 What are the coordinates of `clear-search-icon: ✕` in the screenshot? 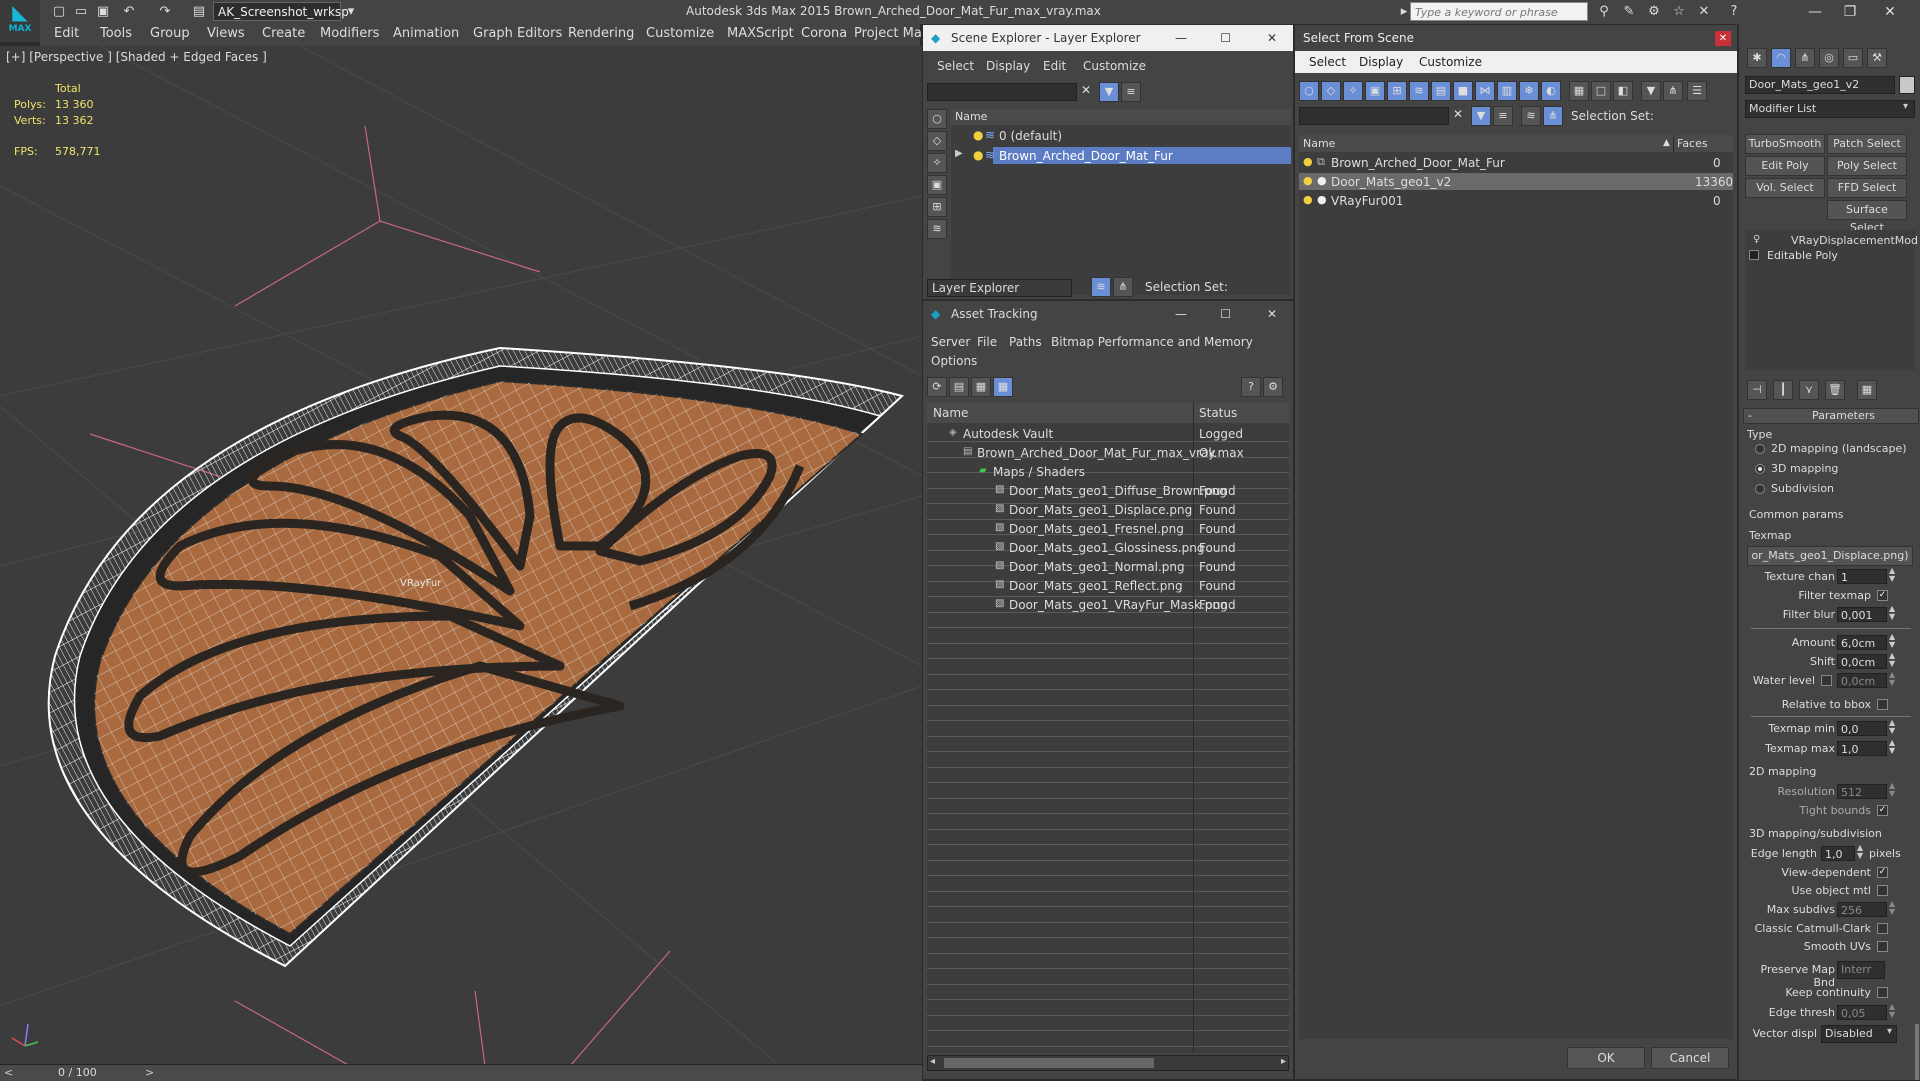 It's located at (1458, 114).